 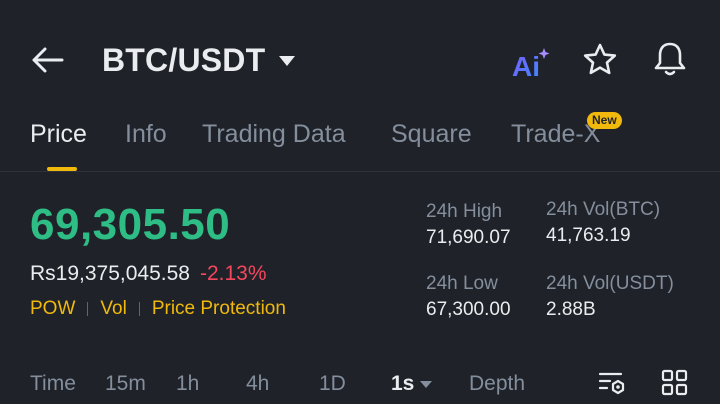 I want to click on tag-vol: Vol, so click(x=113, y=309).